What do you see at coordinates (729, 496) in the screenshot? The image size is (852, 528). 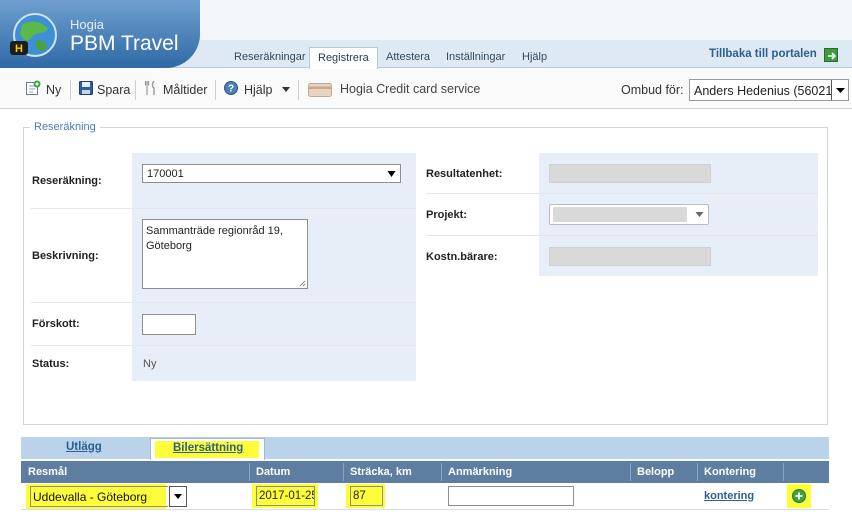 I see `booking-link: kontering` at bounding box center [729, 496].